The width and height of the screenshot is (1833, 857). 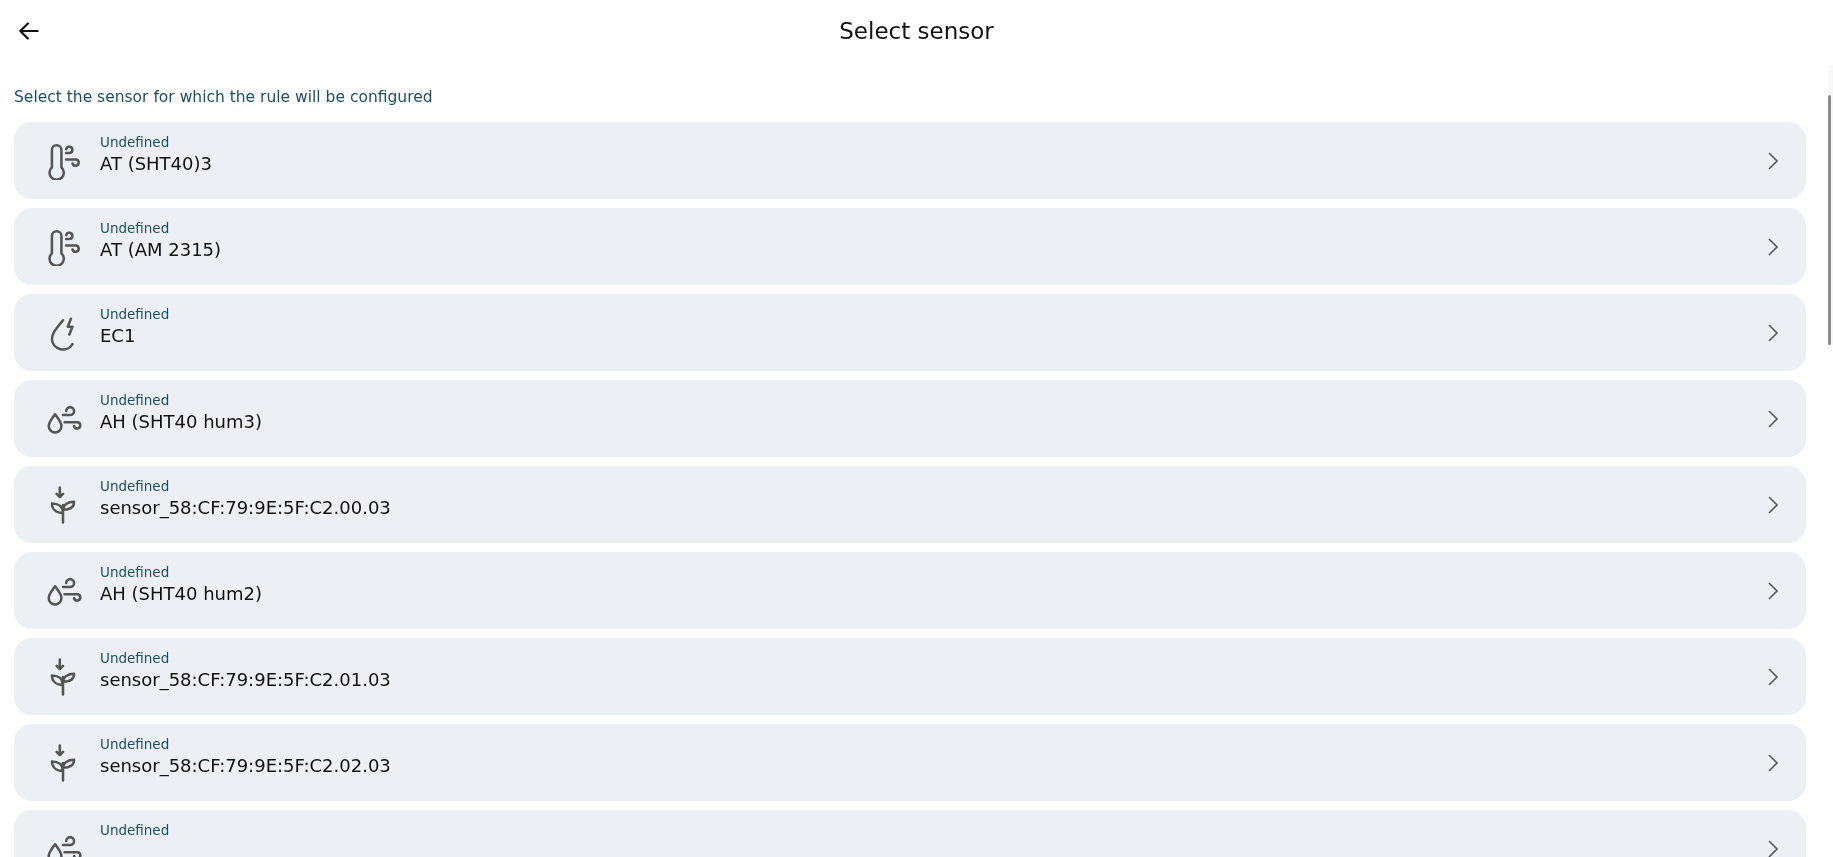 I want to click on sensor-list-item: Undefined AT (AM 2315), so click(x=910, y=246).